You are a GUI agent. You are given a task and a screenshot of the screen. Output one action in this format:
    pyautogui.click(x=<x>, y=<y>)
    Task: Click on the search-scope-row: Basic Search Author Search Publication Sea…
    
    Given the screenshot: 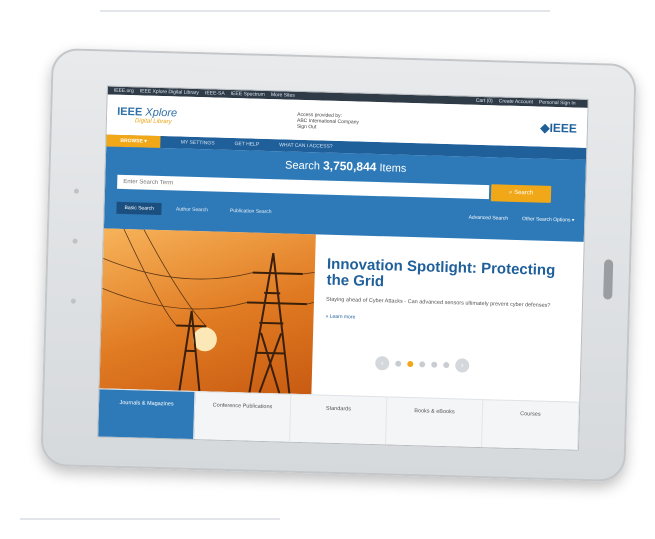 What is the action you would take?
    pyautogui.click(x=345, y=214)
    